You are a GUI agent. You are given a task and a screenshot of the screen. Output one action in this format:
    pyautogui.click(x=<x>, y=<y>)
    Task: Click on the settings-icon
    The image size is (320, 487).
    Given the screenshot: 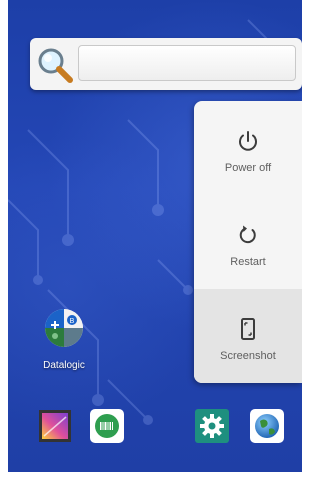 What is the action you would take?
    pyautogui.click(x=212, y=426)
    